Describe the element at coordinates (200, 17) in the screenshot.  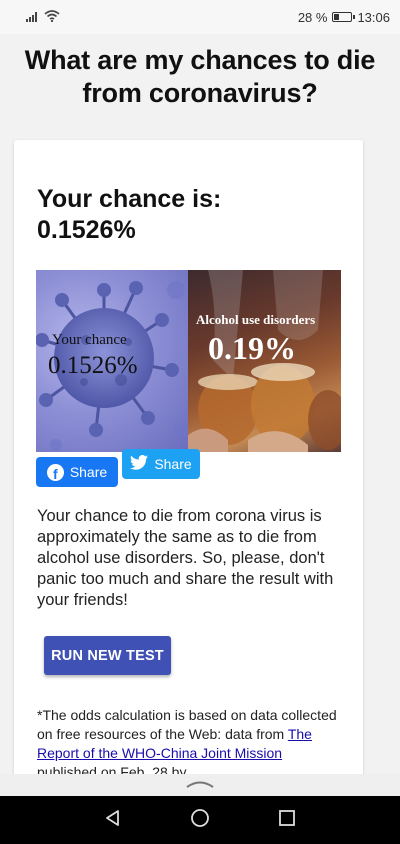
I see `status-bar: 28 % 13:06` at that location.